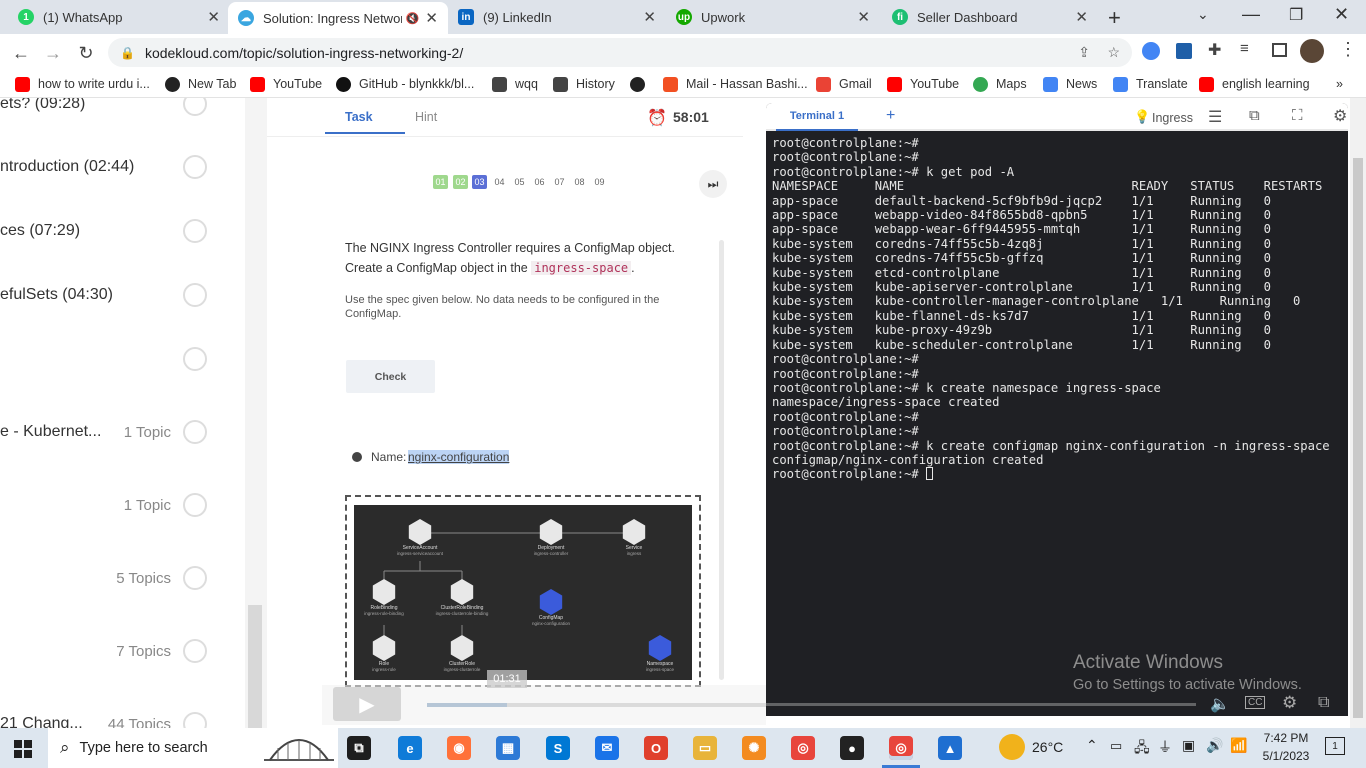  I want to click on mic-extension-icon, so click(1151, 51).